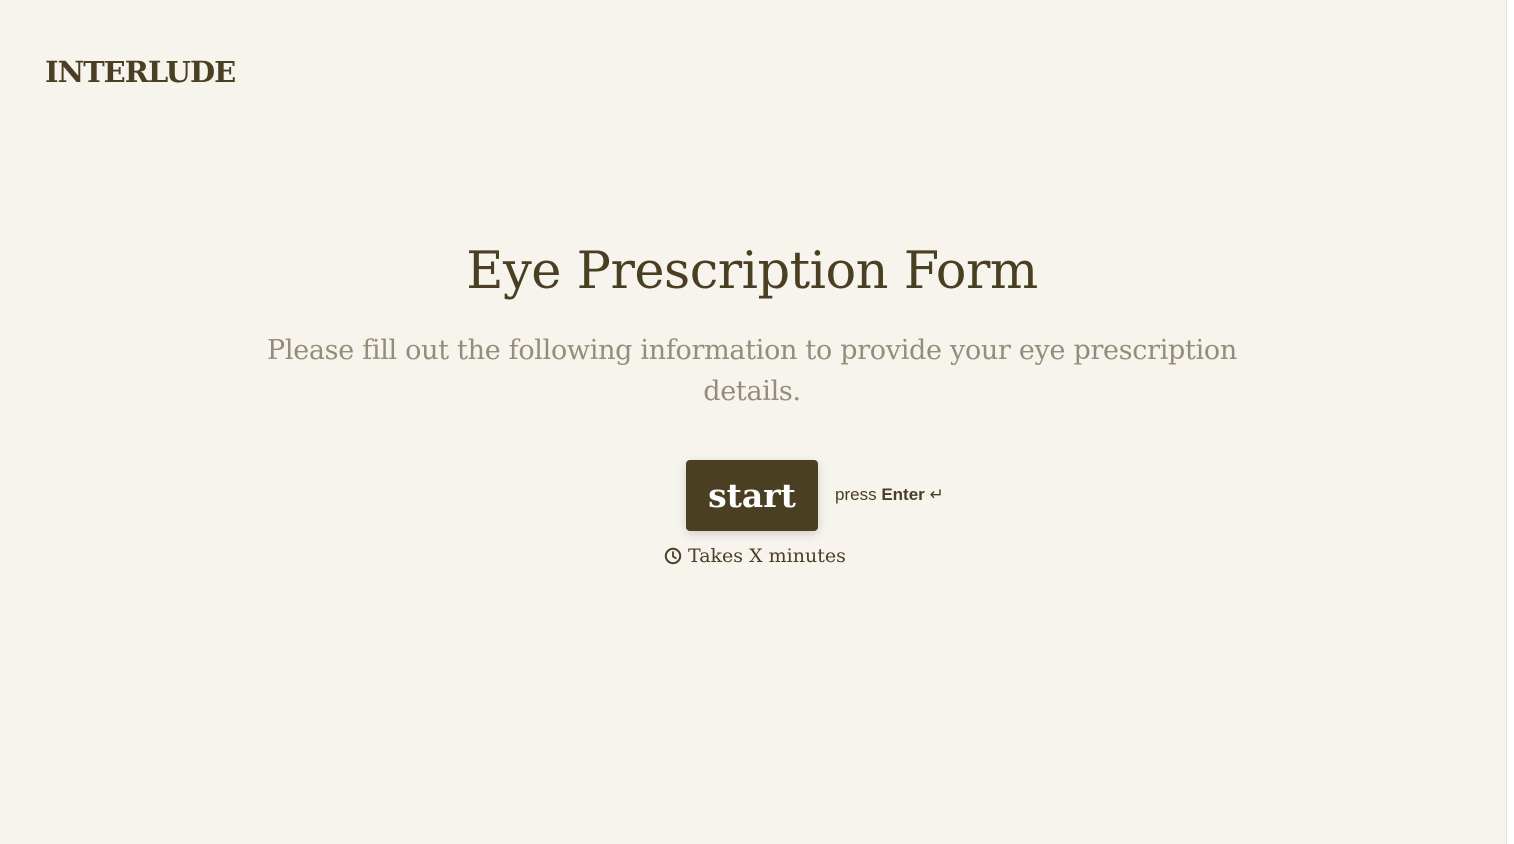 The height and width of the screenshot is (844, 1514). Describe the element at coordinates (856, 494) in the screenshot. I see `enter-hint-prefix: press` at that location.